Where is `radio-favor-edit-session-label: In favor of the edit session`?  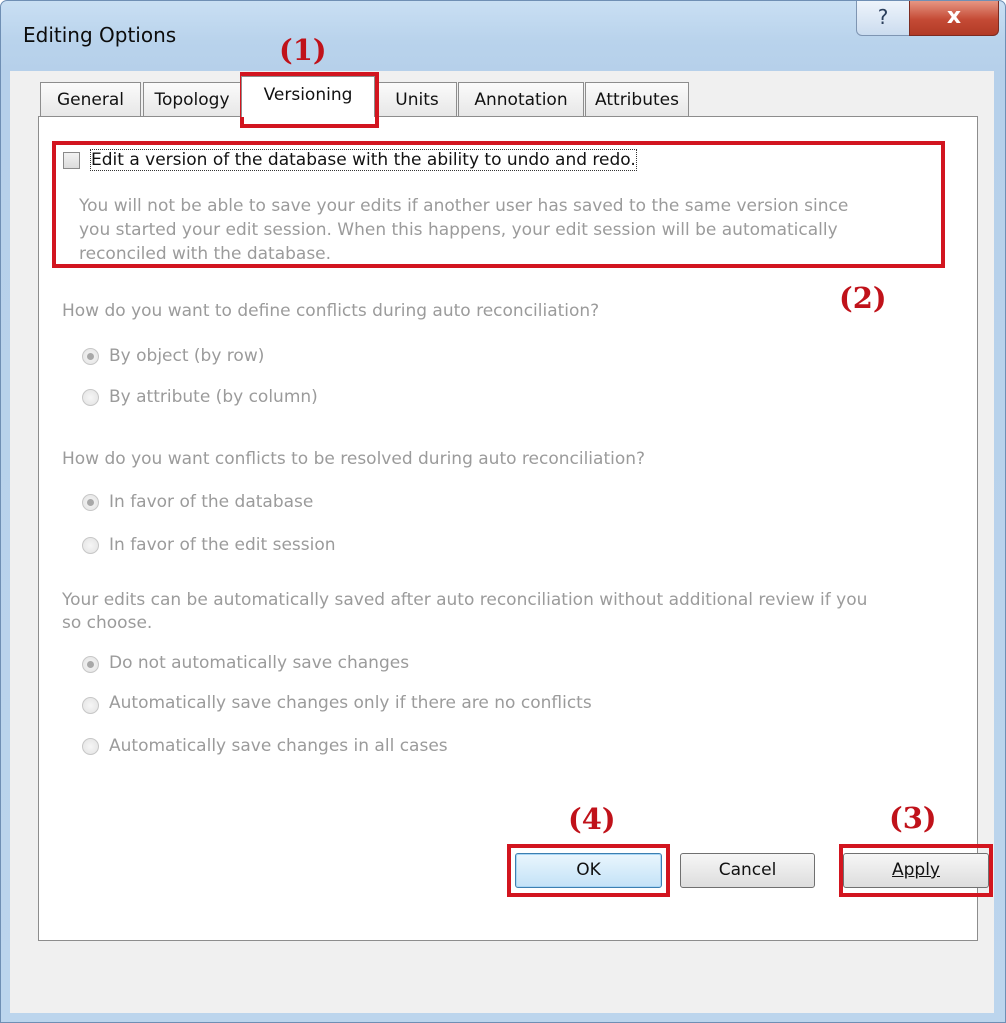
radio-favor-edit-session-label: In favor of the edit session is located at coordinates (222, 545).